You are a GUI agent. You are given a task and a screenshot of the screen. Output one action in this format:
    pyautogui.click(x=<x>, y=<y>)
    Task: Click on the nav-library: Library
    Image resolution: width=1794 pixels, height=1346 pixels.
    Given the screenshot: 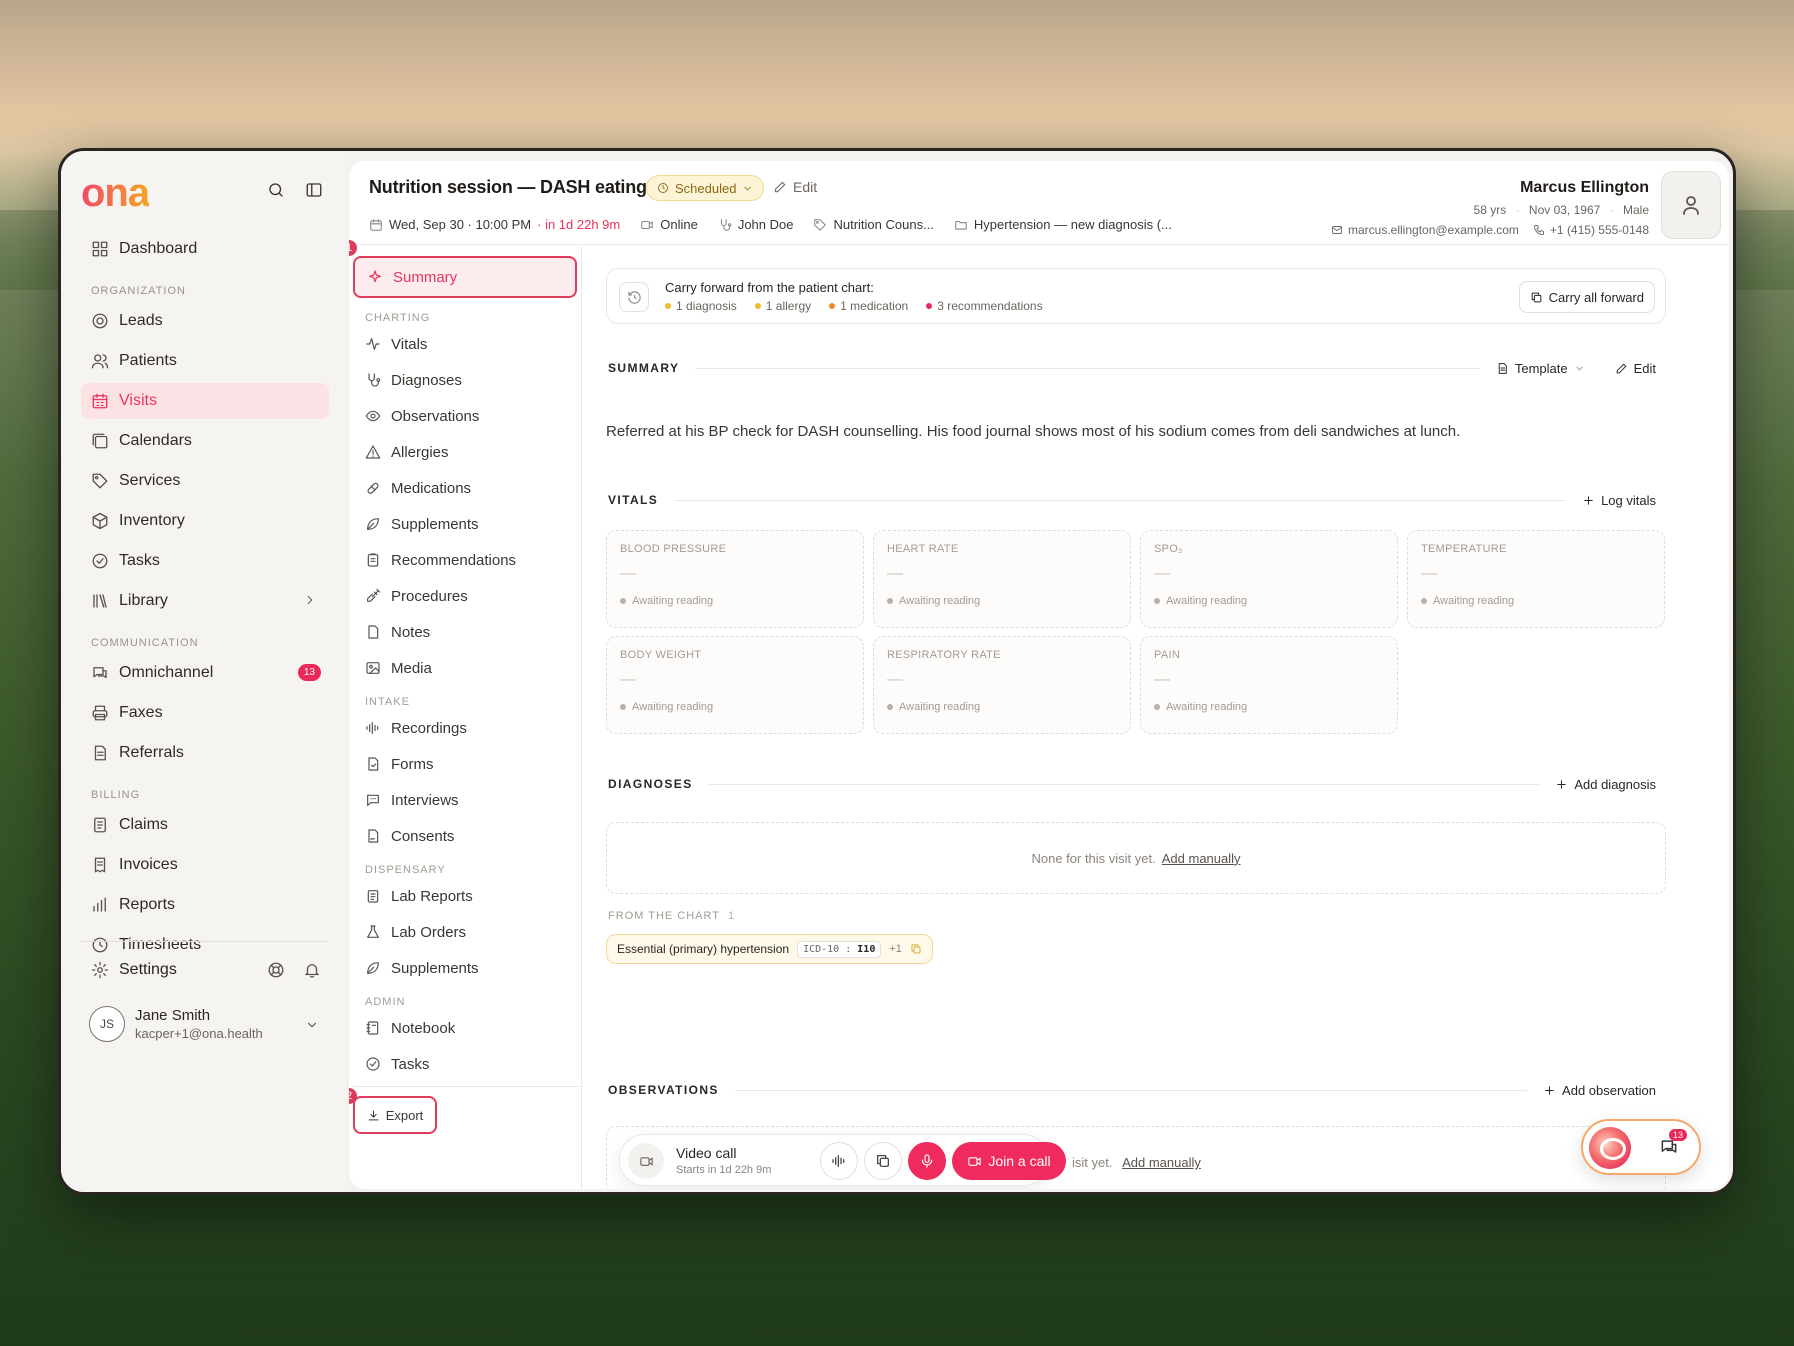 What is the action you would take?
    pyautogui.click(x=205, y=601)
    